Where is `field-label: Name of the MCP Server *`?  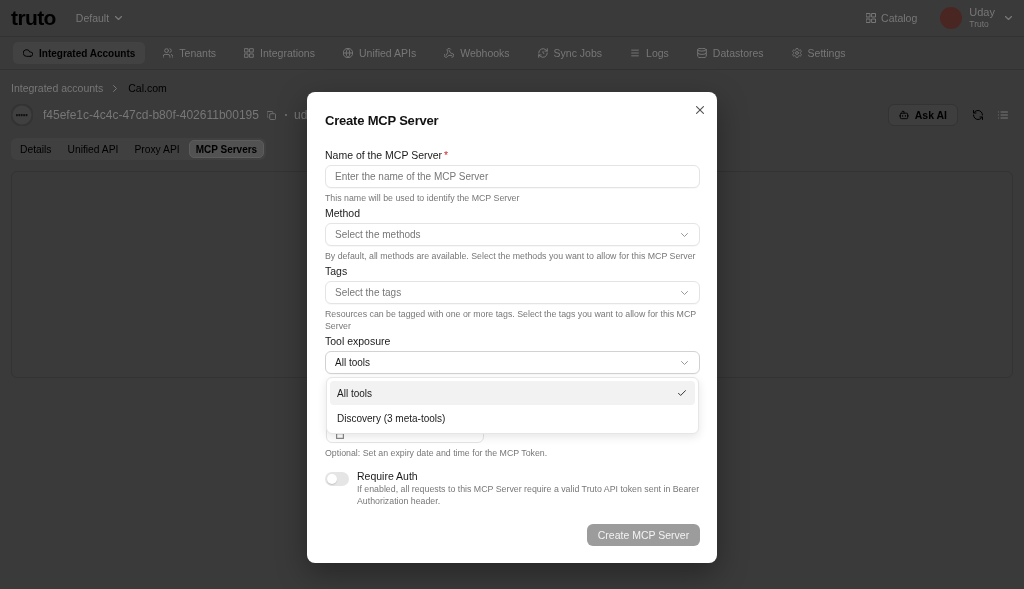
field-label: Name of the MCP Server * is located at coordinates (387, 155).